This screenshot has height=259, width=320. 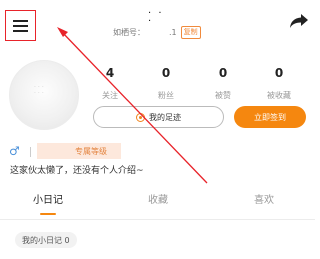 What do you see at coordinates (156, 17) in the screenshot?
I see `username: · · ·` at bounding box center [156, 17].